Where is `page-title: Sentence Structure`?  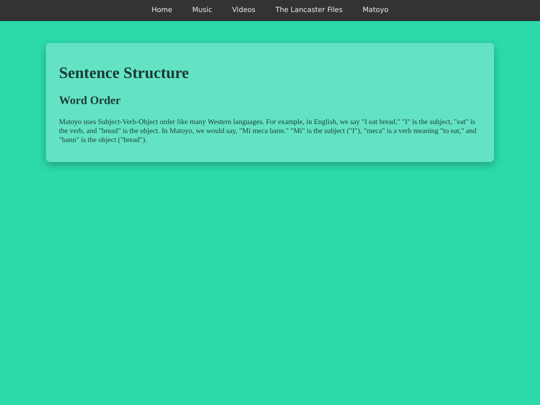 page-title: Sentence Structure is located at coordinates (124, 74).